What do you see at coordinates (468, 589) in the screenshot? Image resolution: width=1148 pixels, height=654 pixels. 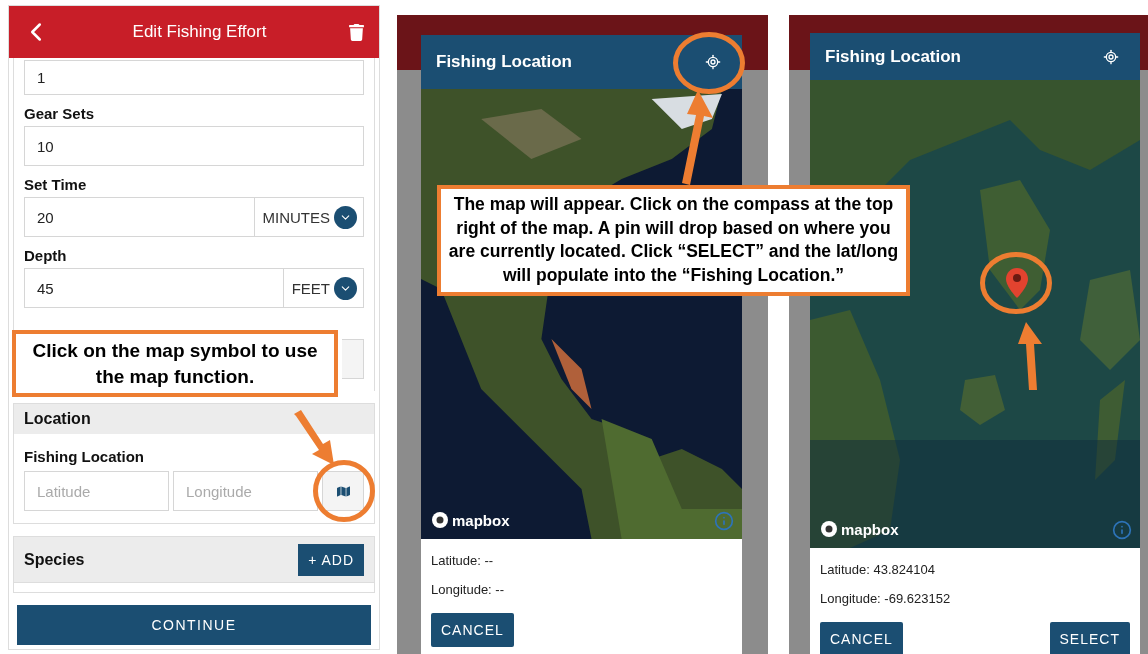 I see `longitude-readout: Longitude: --` at bounding box center [468, 589].